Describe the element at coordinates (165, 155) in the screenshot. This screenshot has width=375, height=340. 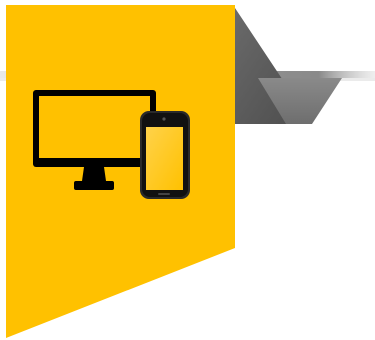
I see `smartphone-icon` at that location.